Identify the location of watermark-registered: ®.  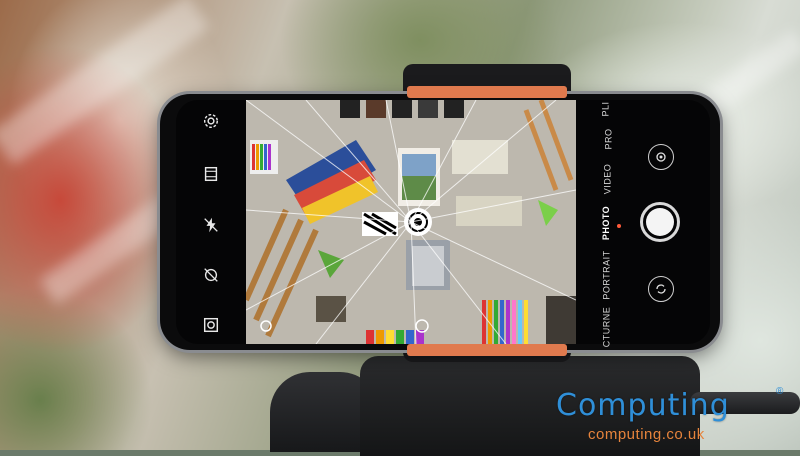
(780, 391).